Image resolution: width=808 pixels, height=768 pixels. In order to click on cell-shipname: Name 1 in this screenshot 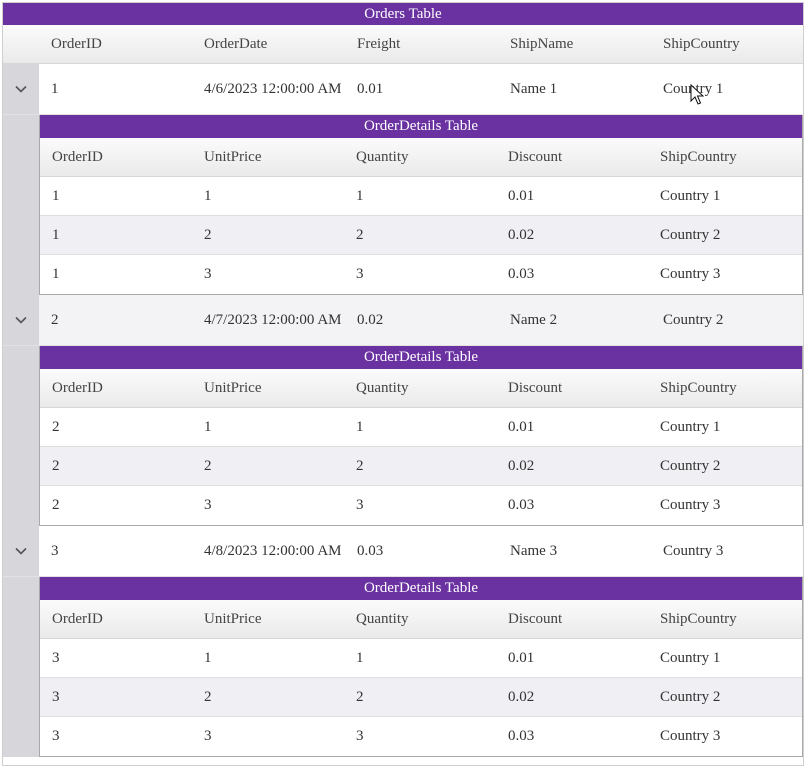, I will do `click(574, 89)`.